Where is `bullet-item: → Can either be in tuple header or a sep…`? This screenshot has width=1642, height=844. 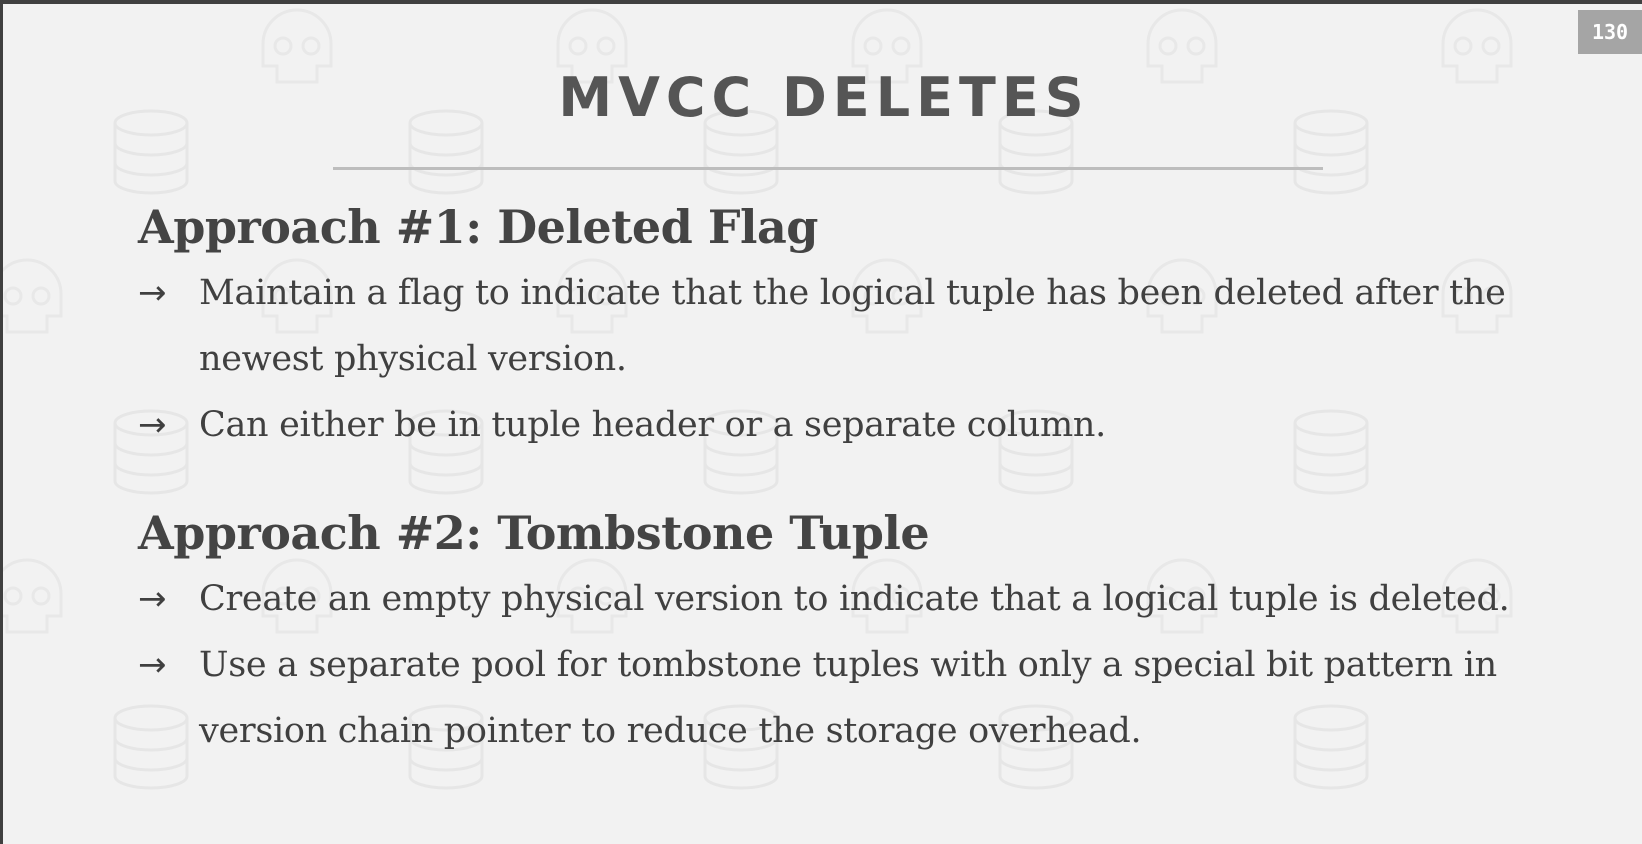
bullet-item: → Can either be in tuple header or a sep… is located at coordinates (838, 425).